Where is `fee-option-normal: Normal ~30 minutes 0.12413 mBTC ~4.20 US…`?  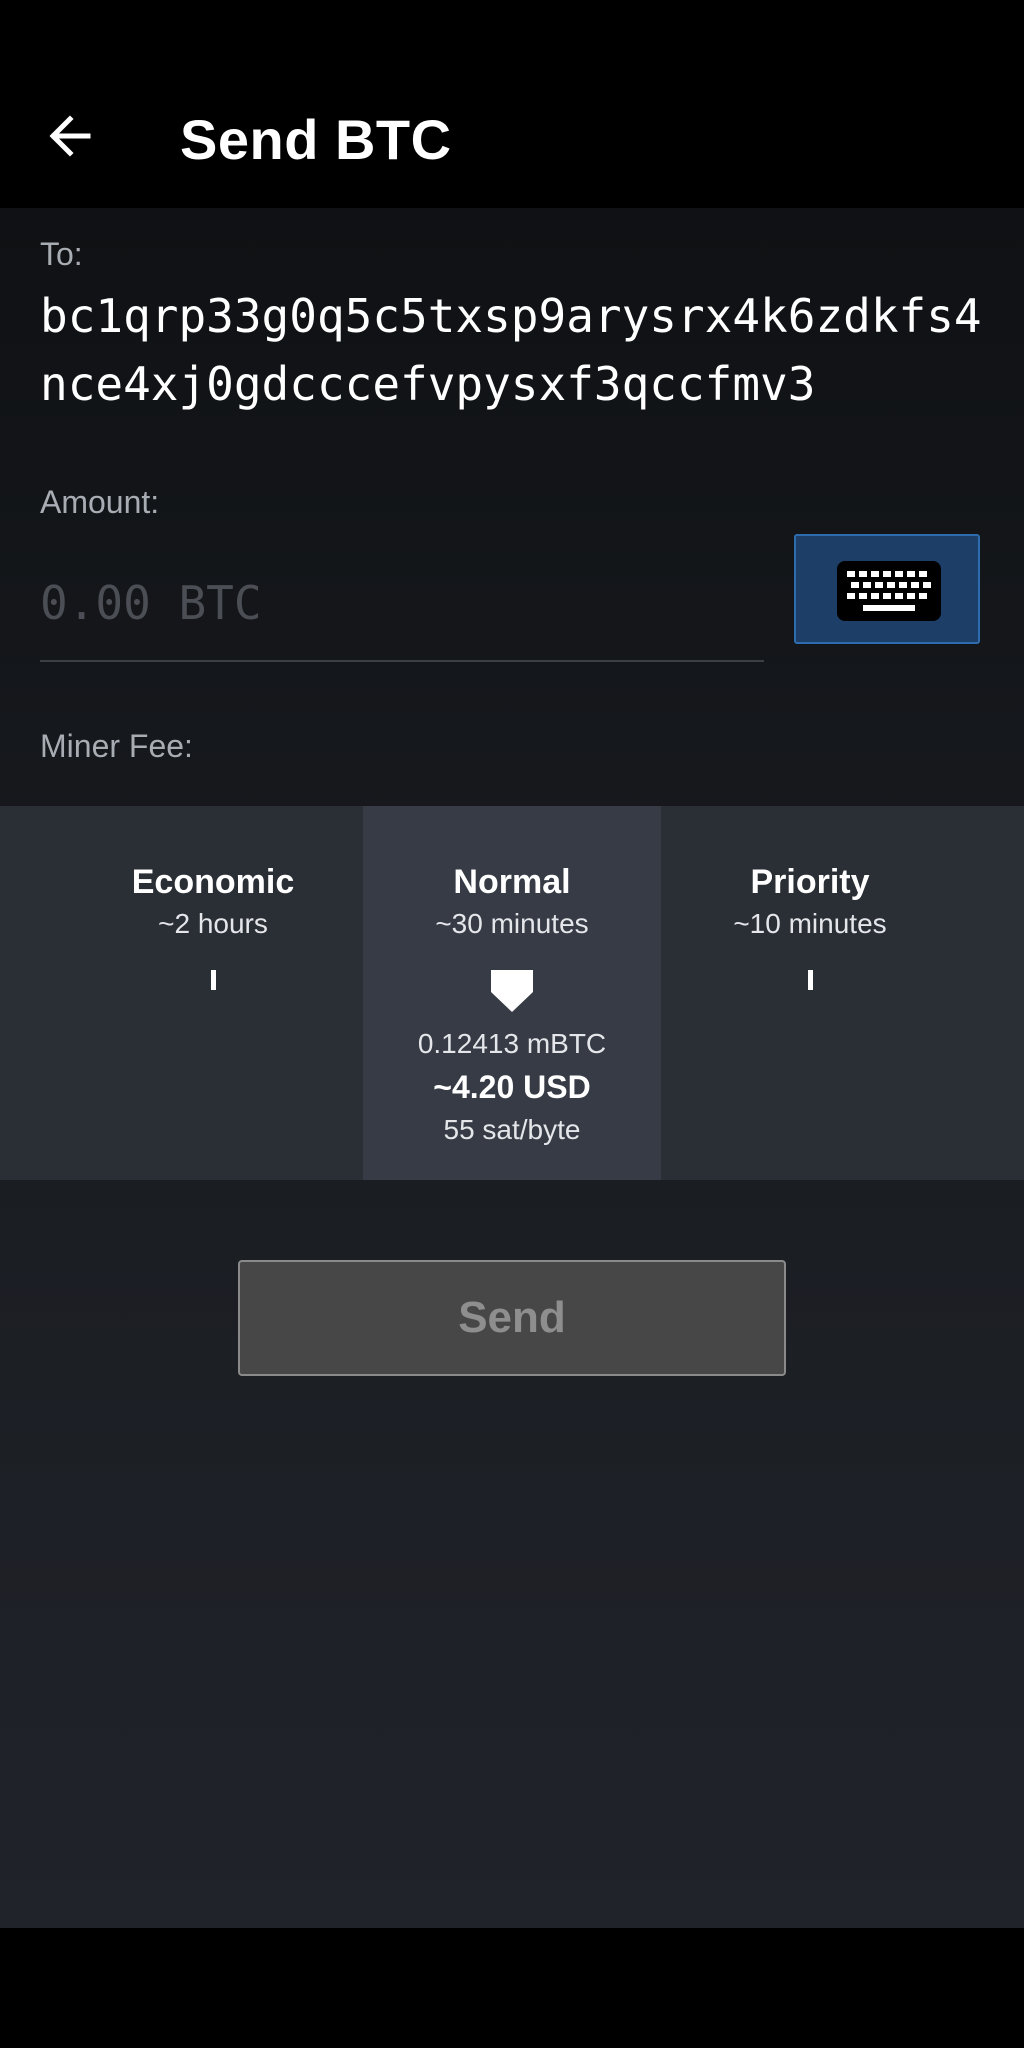 fee-option-normal: Normal ~30 minutes 0.12413 mBTC ~4.20 US… is located at coordinates (512, 993).